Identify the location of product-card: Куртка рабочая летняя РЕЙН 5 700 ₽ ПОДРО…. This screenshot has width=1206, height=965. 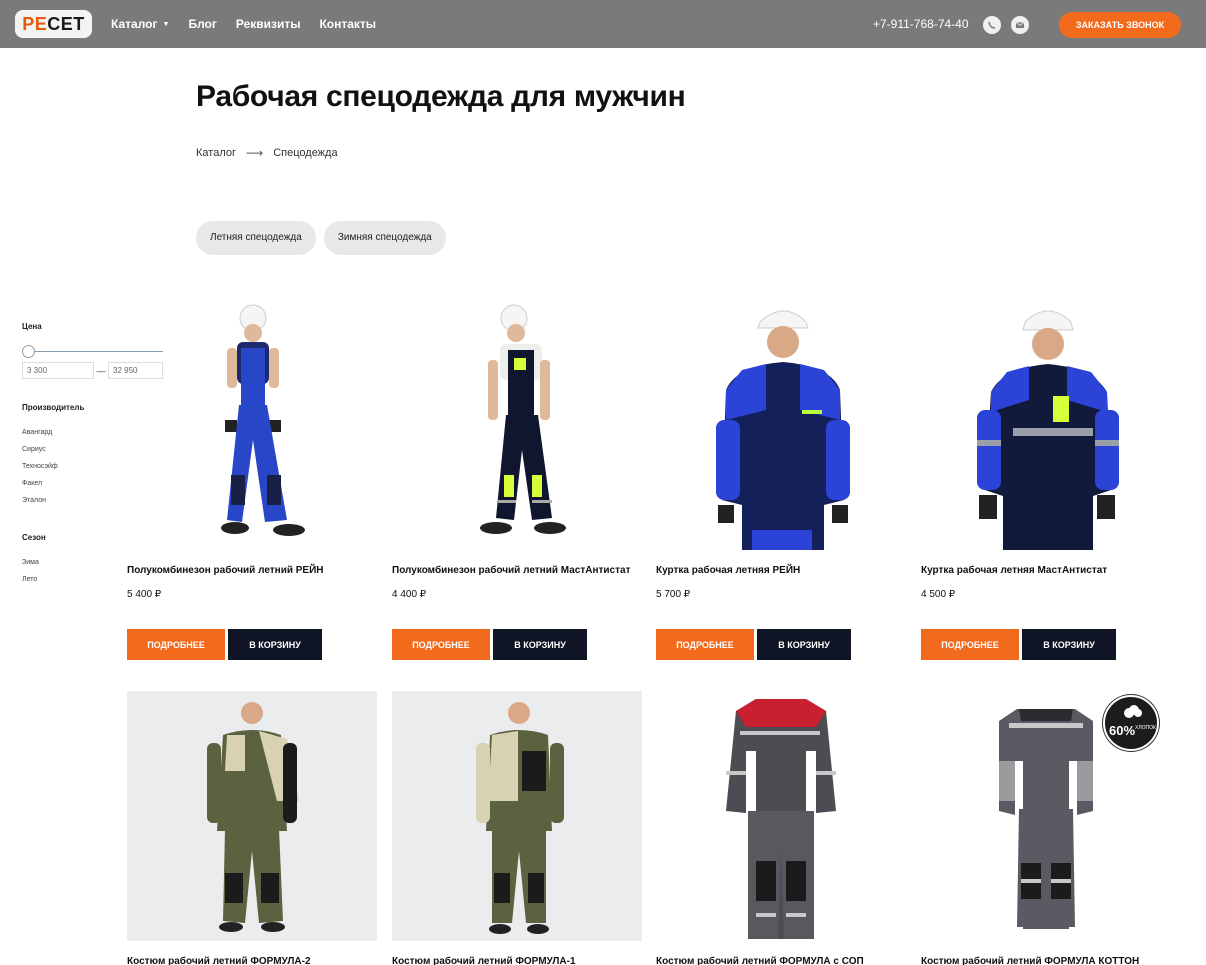
(781, 480).